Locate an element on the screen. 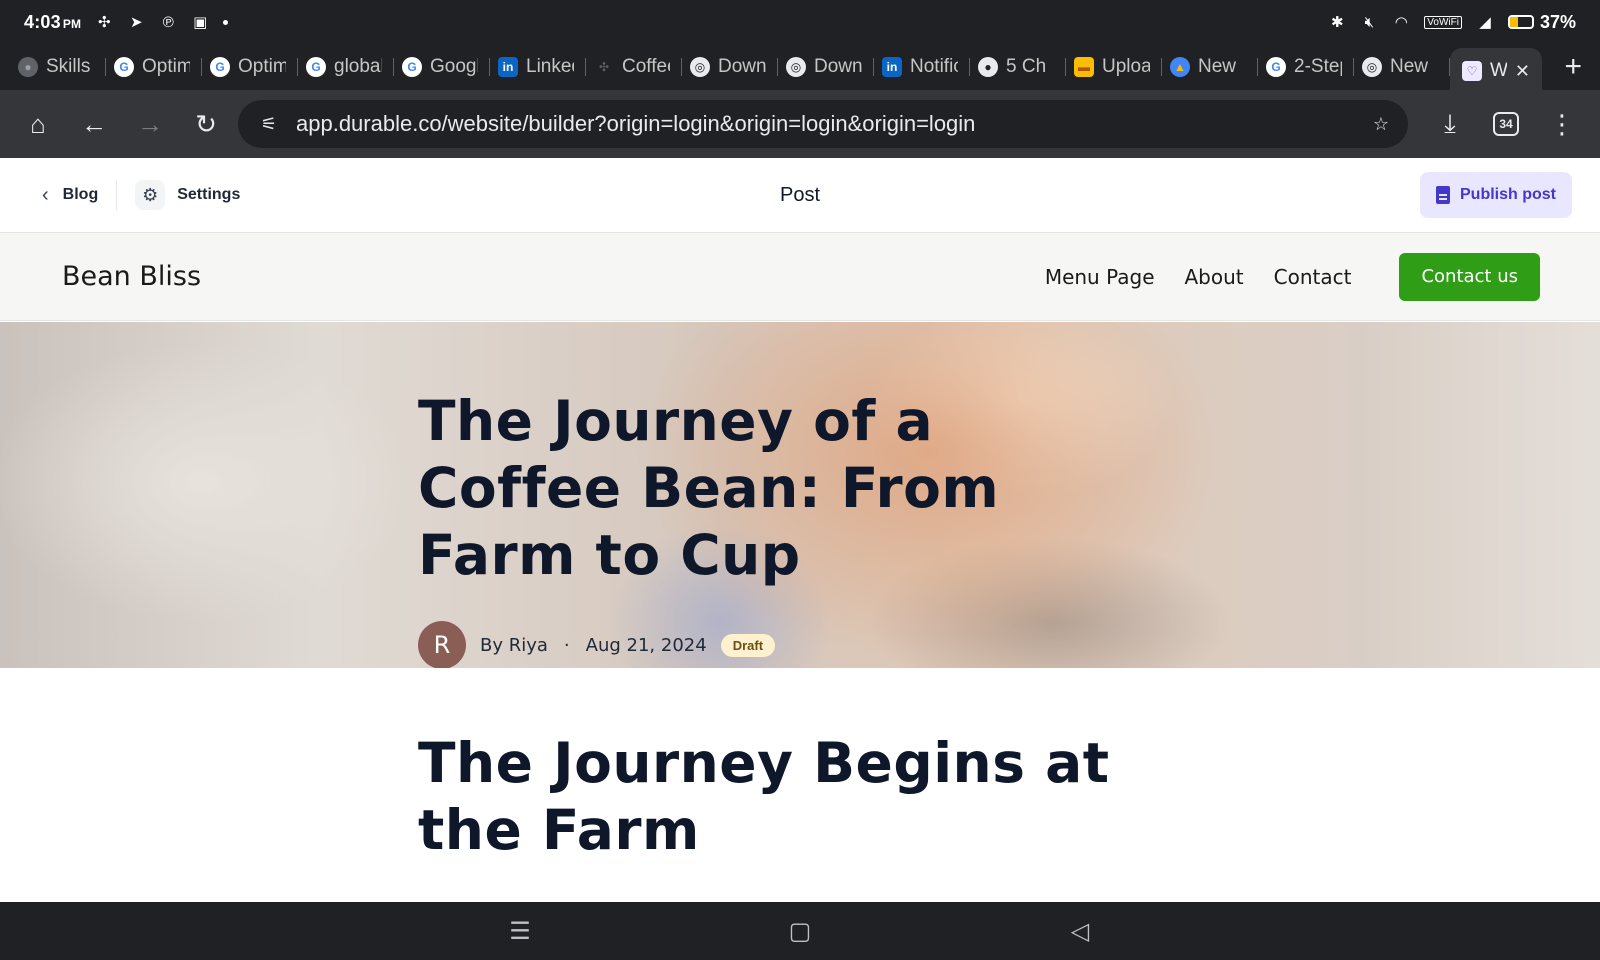  recents-icon: ☰ is located at coordinates (520, 931).